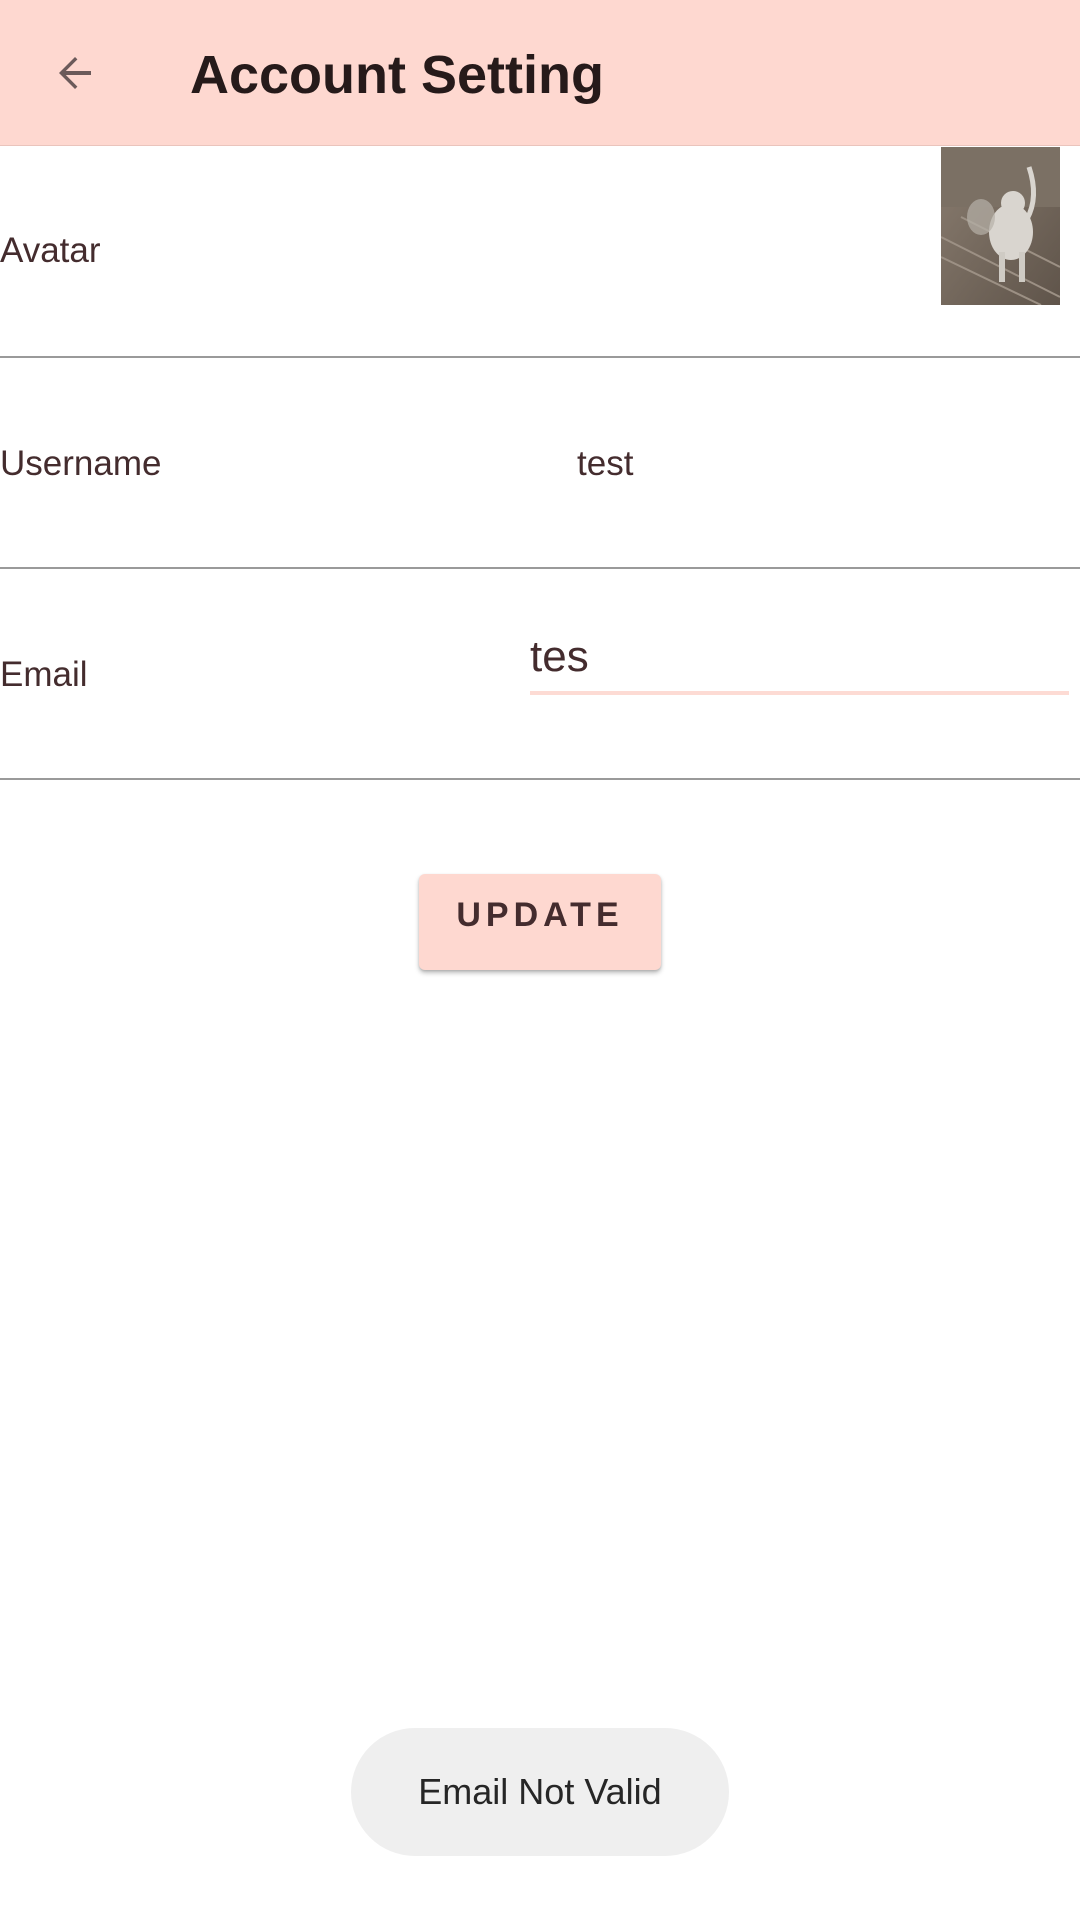 Image resolution: width=1080 pixels, height=1920 pixels. I want to click on app-bar: Account Setting, so click(540, 73).